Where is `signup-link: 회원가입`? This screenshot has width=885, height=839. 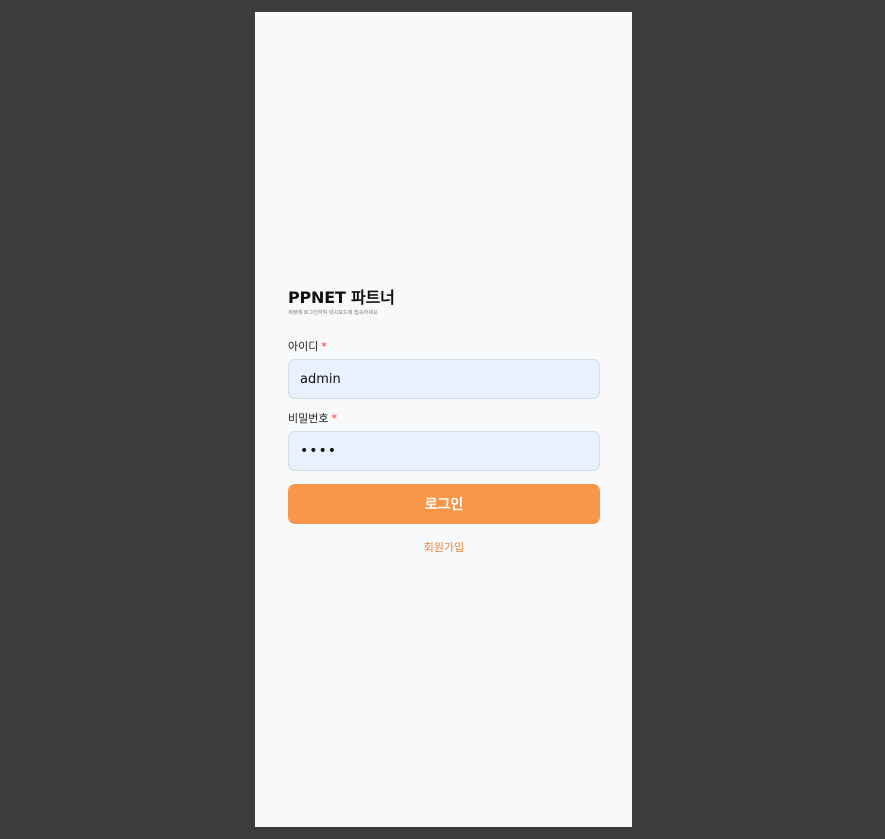
signup-link: 회원가입 is located at coordinates (444, 548).